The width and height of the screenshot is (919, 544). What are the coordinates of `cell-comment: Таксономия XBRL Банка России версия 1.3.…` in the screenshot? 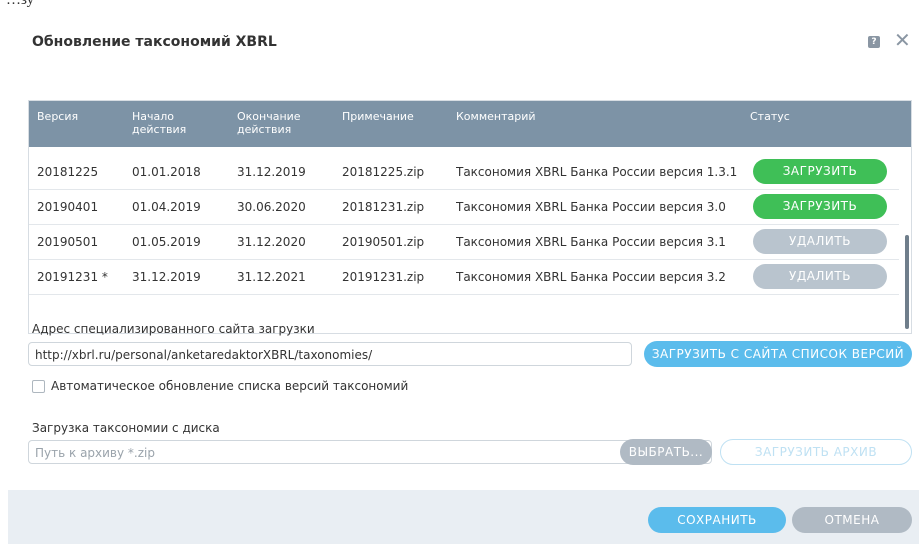 It's located at (598, 172).